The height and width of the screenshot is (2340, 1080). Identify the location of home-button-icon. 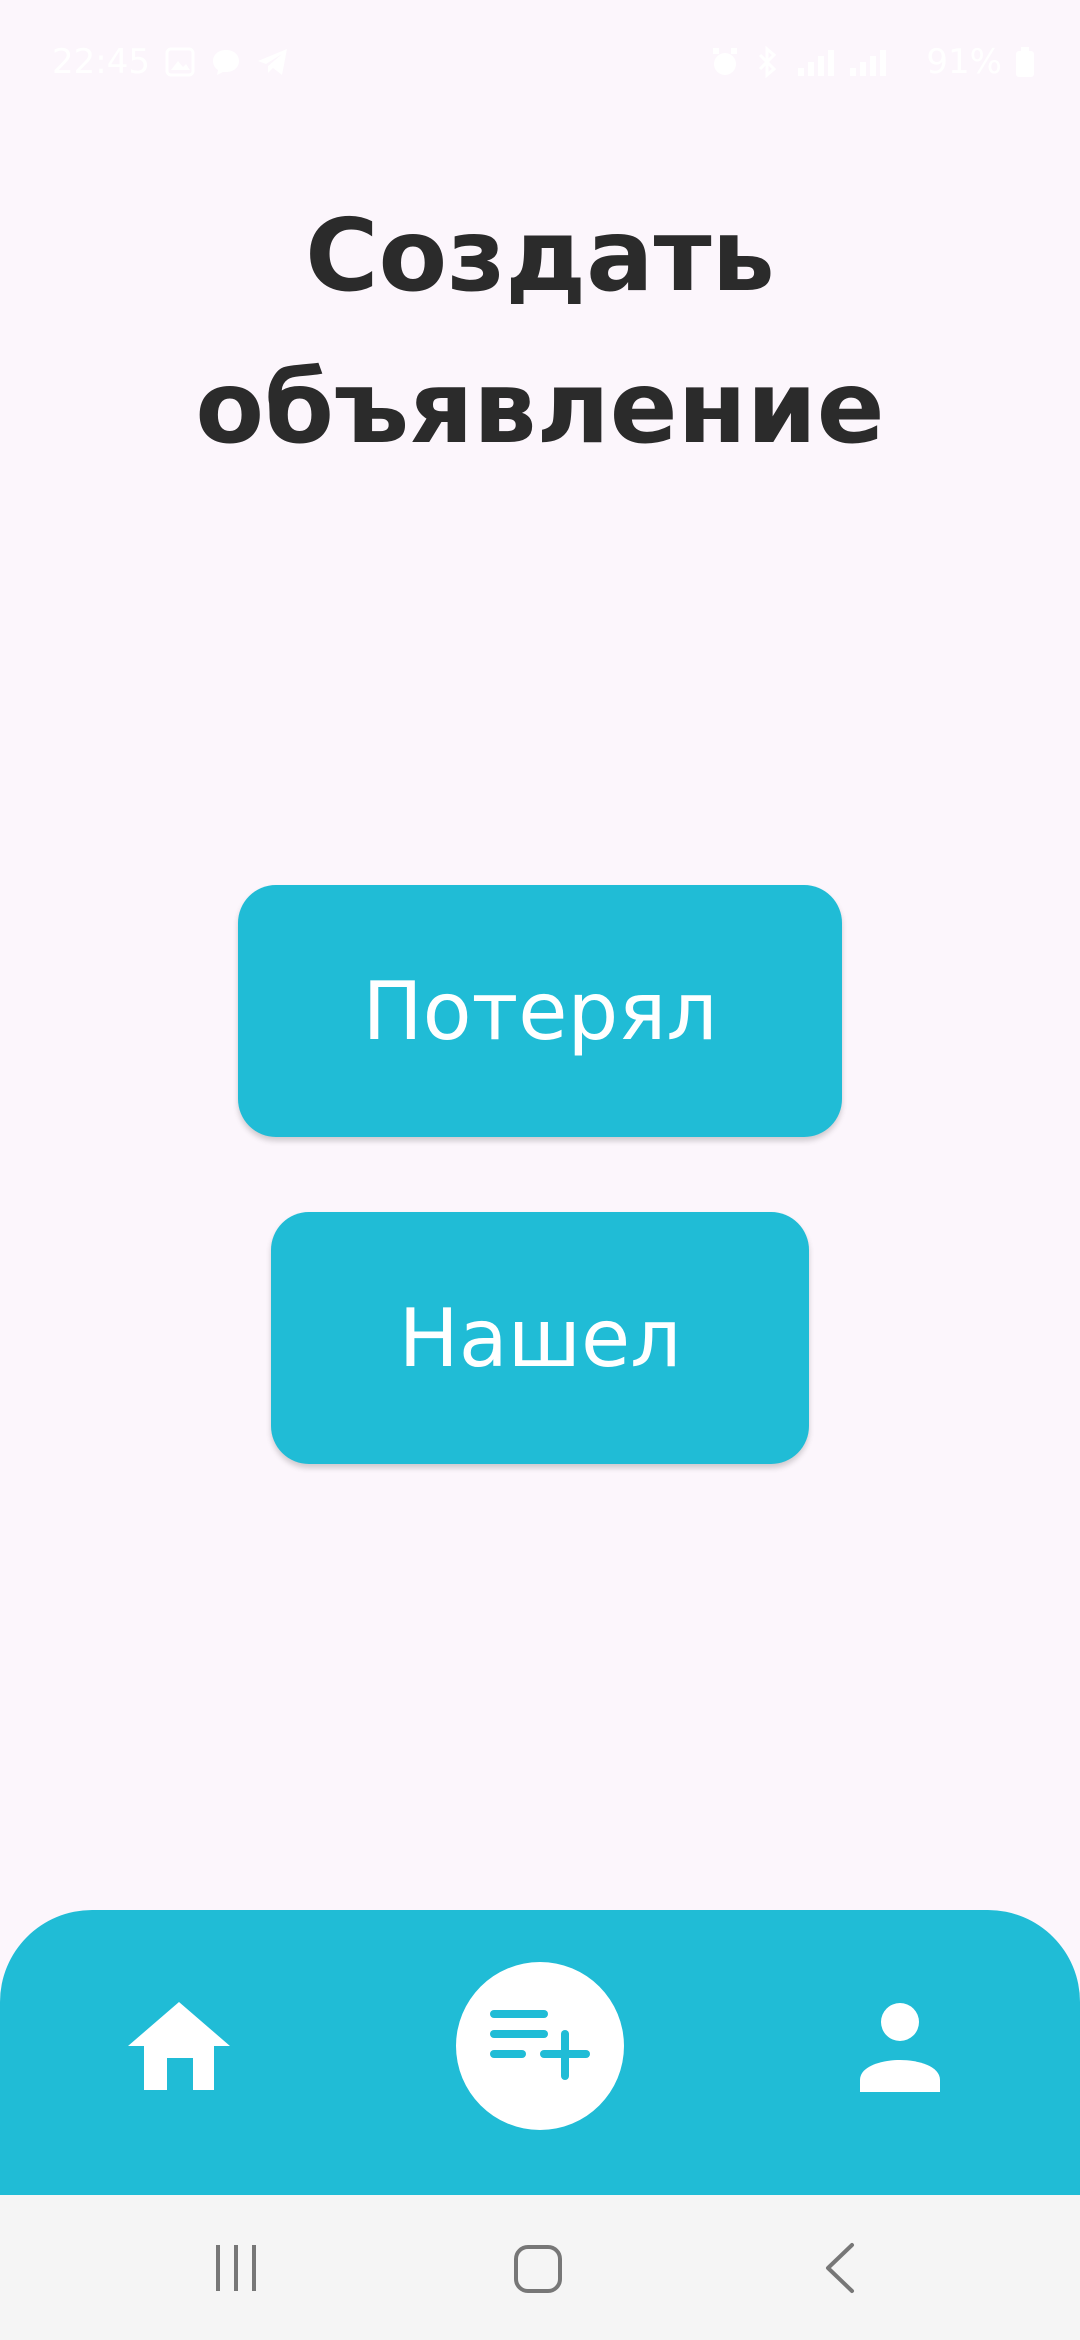
(538, 2272).